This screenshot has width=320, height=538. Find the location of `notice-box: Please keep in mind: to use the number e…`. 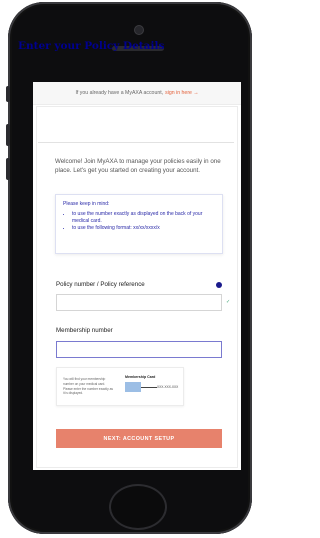

notice-box: Please keep in mind: to use the number e… is located at coordinates (139, 224).